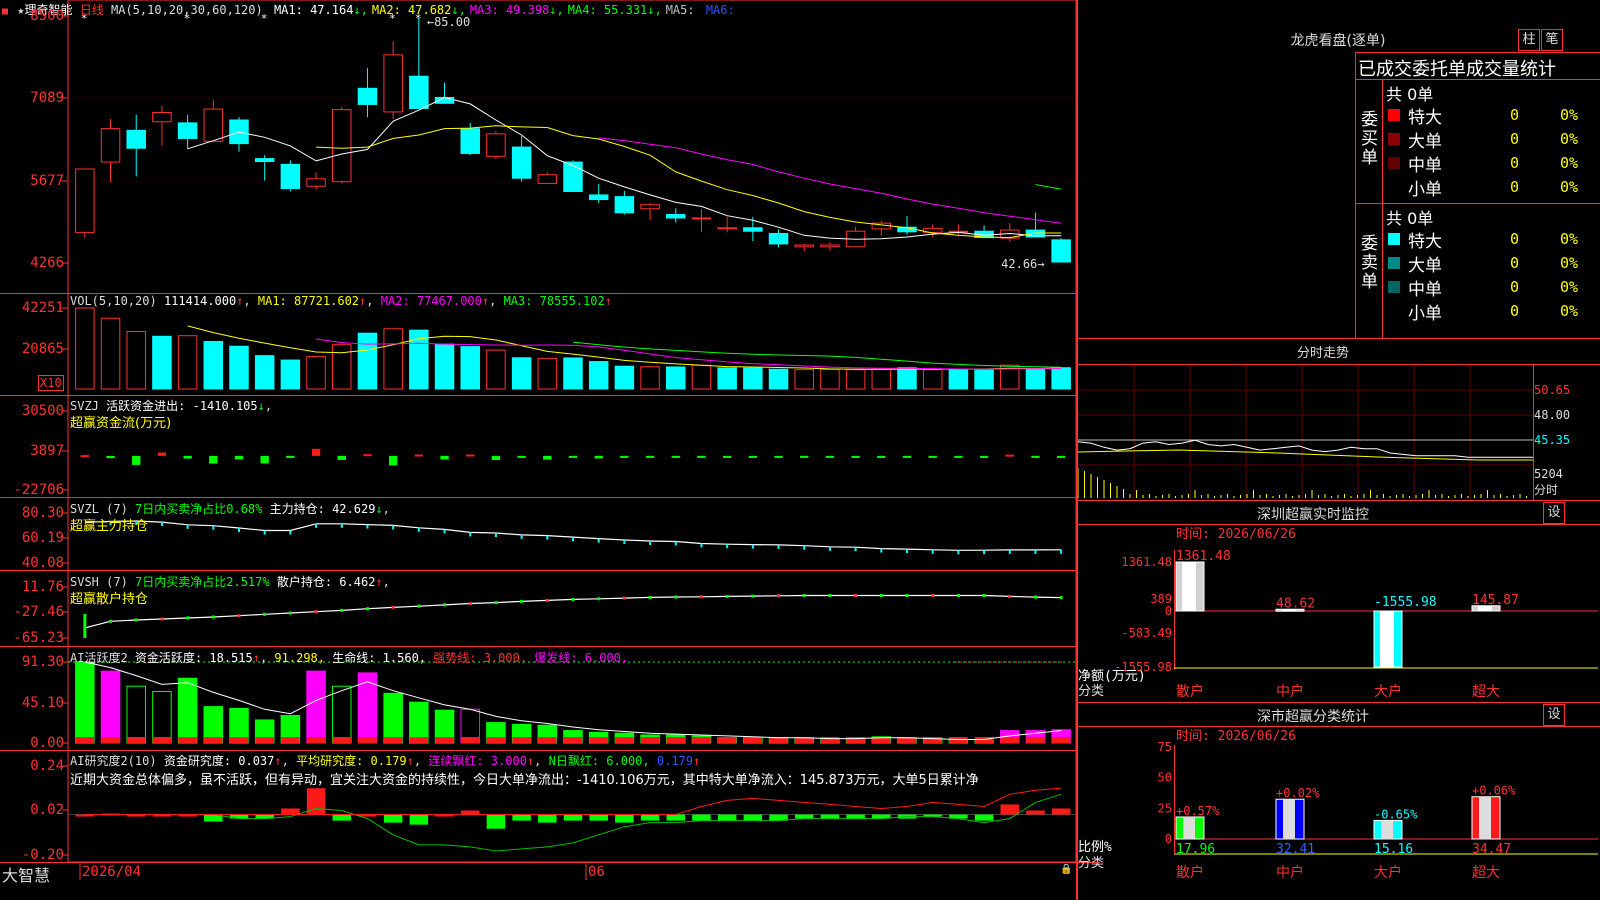  Describe the element at coordinates (573, 822) in the screenshot. I see `ai2-line_green` at that location.